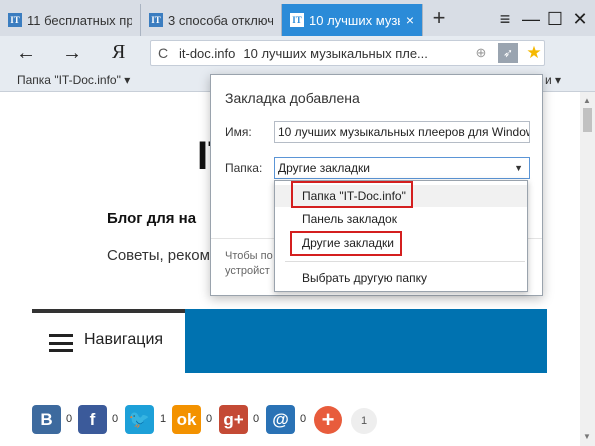  What do you see at coordinates (402, 168) in the screenshot?
I see `folder-select: Другие закладки ▼` at bounding box center [402, 168].